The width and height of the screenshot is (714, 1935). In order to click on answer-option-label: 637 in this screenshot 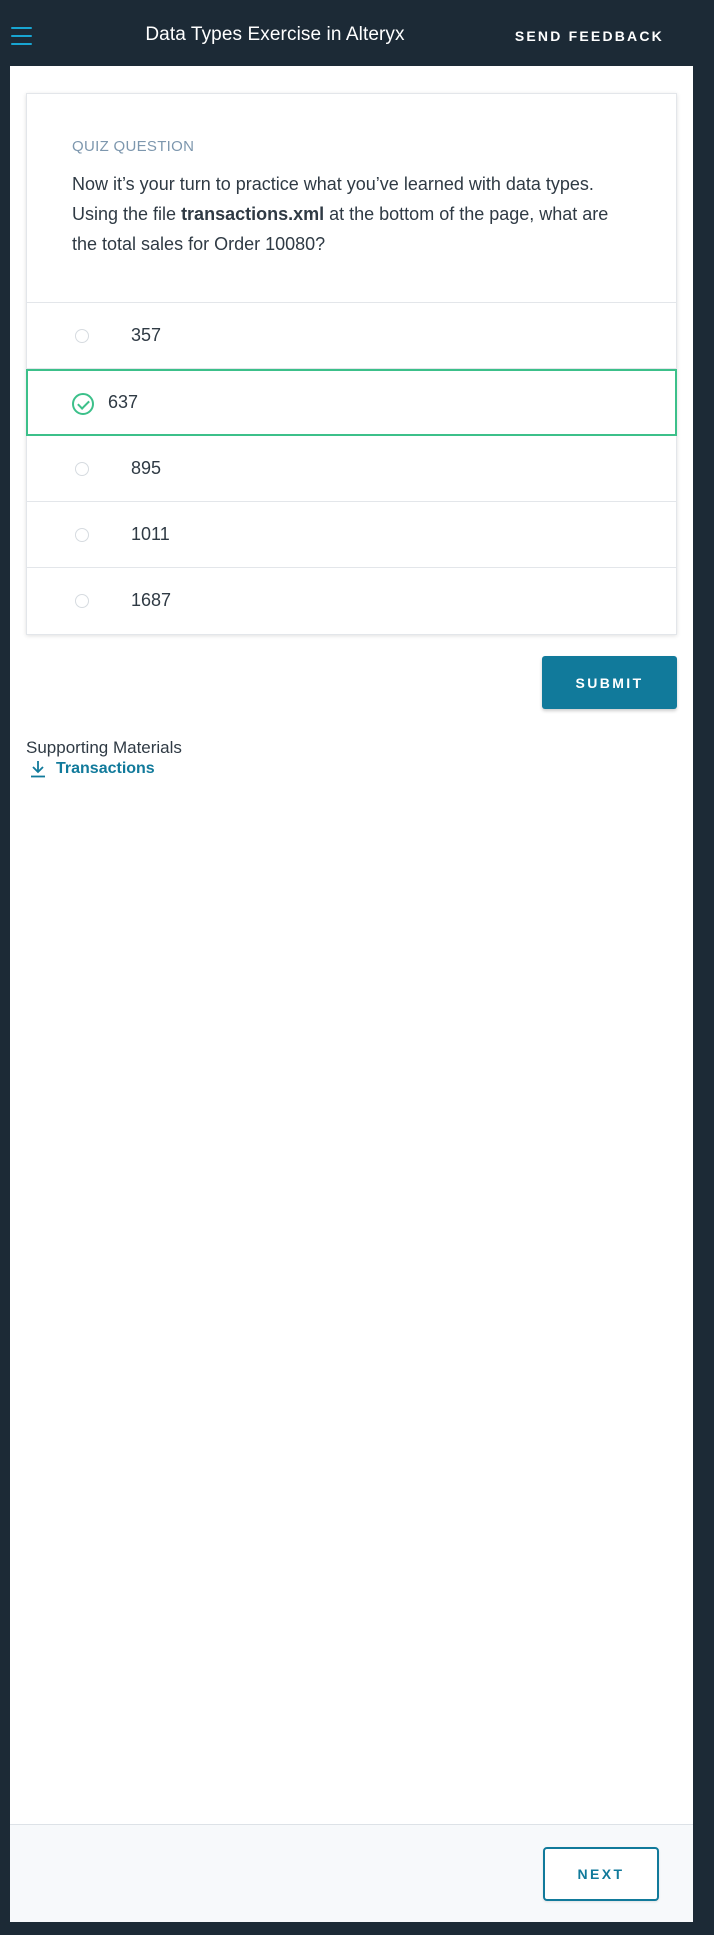, I will do `click(123, 402)`.